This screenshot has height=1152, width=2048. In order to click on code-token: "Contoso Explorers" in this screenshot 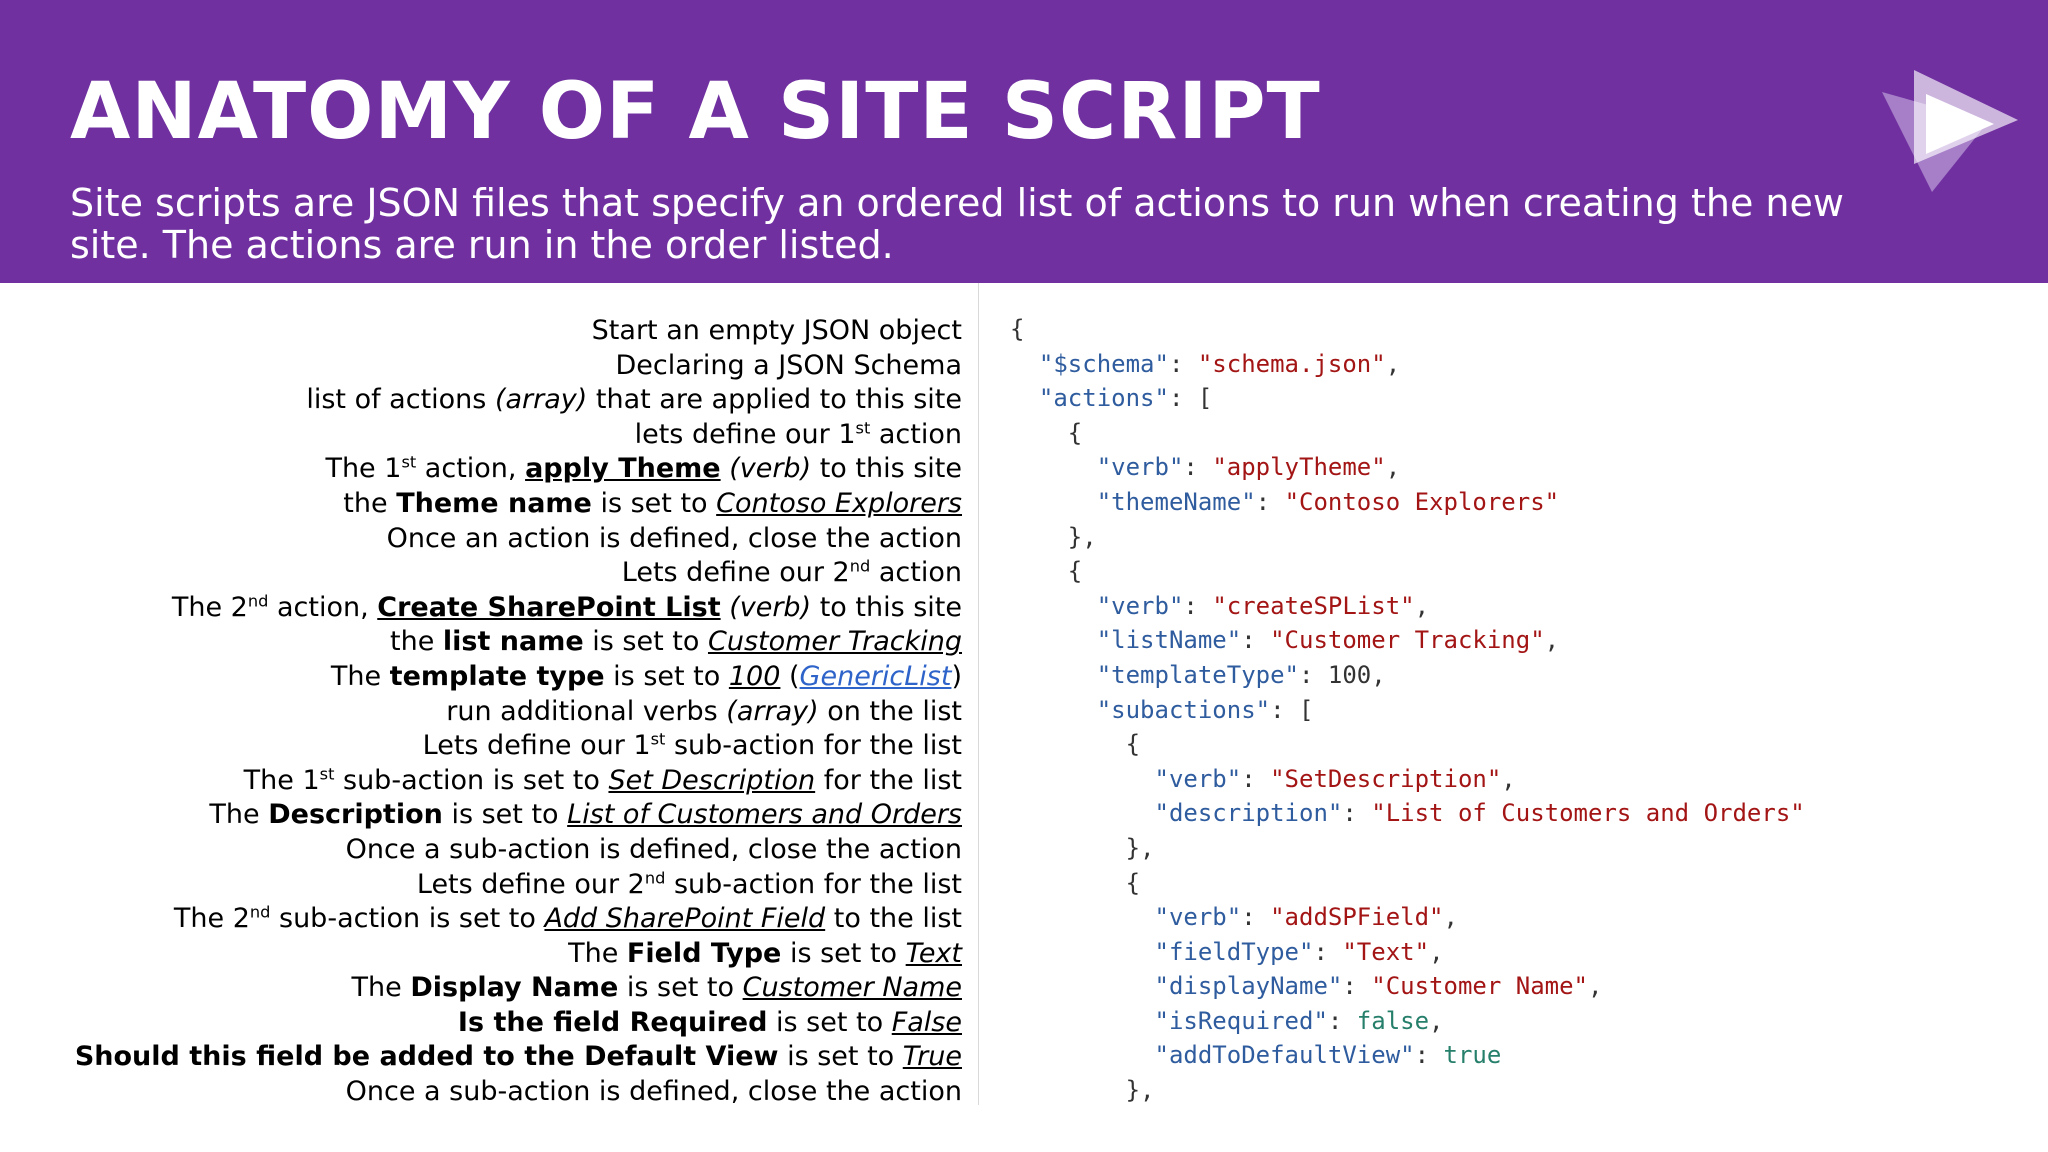, I will do `click(1422, 501)`.